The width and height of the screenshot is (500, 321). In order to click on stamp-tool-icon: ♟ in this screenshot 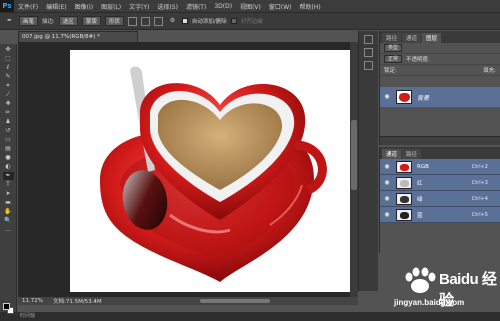, I will do `click(8, 122)`.